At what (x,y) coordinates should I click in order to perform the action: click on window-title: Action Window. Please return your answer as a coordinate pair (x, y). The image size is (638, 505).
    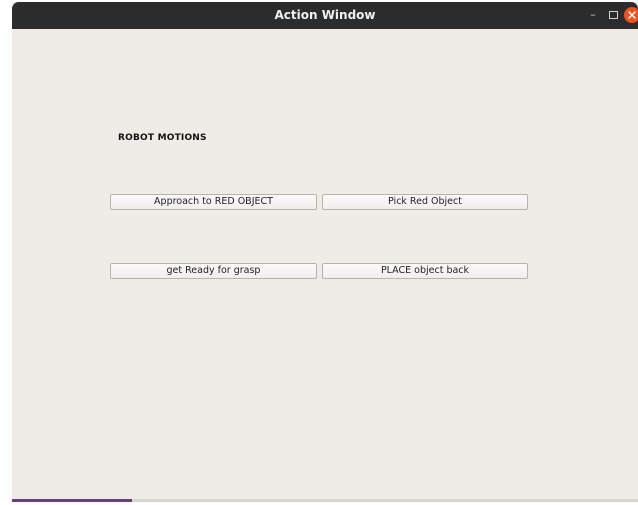
    Looking at the image, I should click on (325, 15).